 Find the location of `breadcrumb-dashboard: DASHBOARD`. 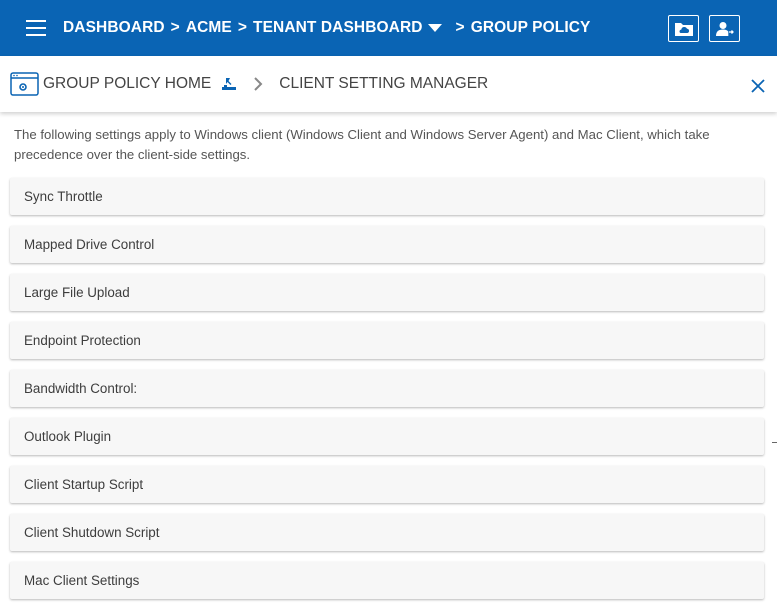

breadcrumb-dashboard: DASHBOARD is located at coordinates (114, 28).